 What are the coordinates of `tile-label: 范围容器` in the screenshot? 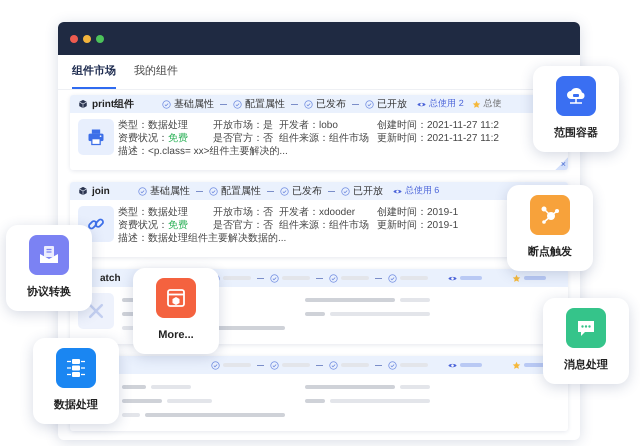 It's located at (576, 134).